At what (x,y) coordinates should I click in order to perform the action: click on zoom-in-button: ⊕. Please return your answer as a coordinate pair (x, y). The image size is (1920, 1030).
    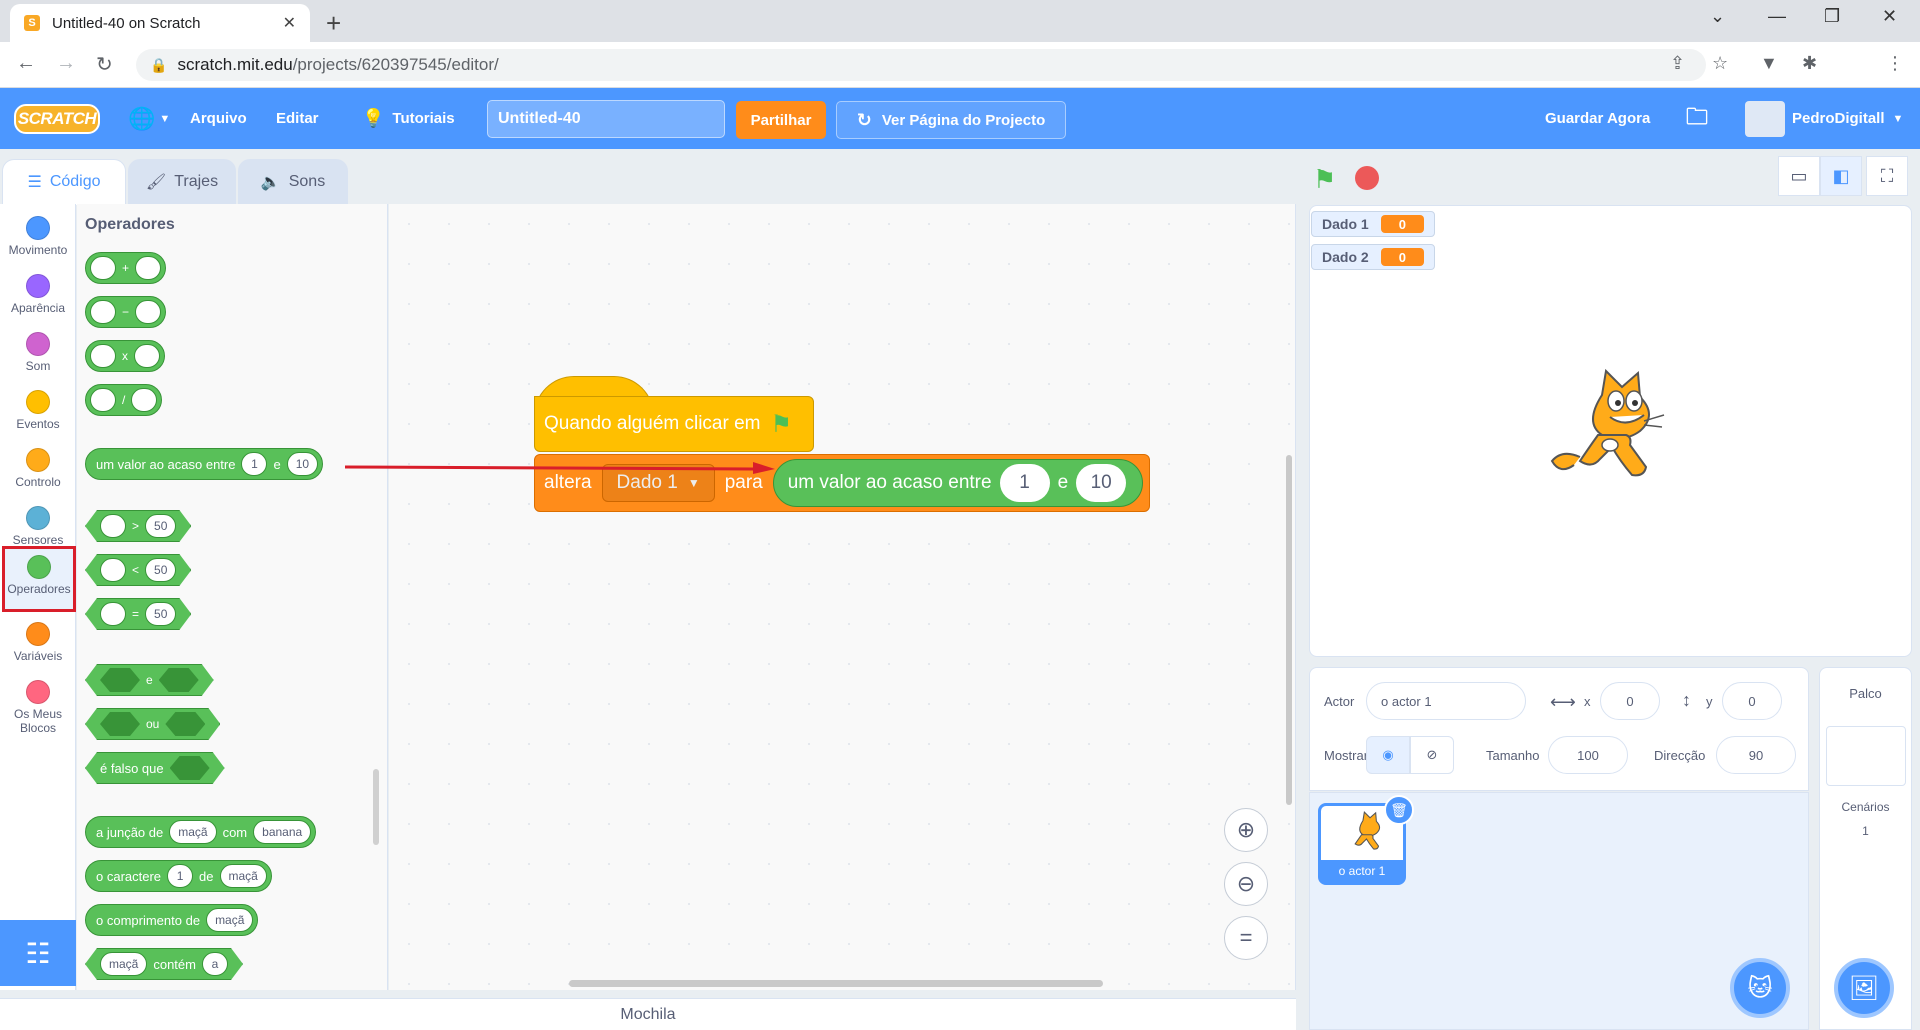
    Looking at the image, I should click on (1246, 830).